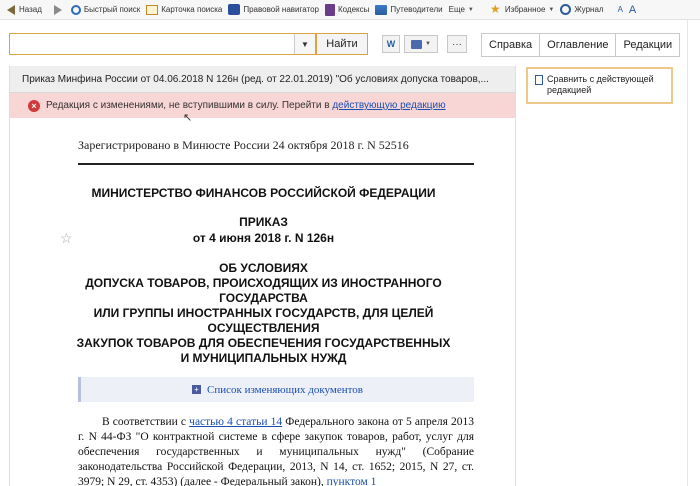 The image size is (700, 486). What do you see at coordinates (589, 9) in the screenshot?
I see `journal-label: Журнал` at bounding box center [589, 9].